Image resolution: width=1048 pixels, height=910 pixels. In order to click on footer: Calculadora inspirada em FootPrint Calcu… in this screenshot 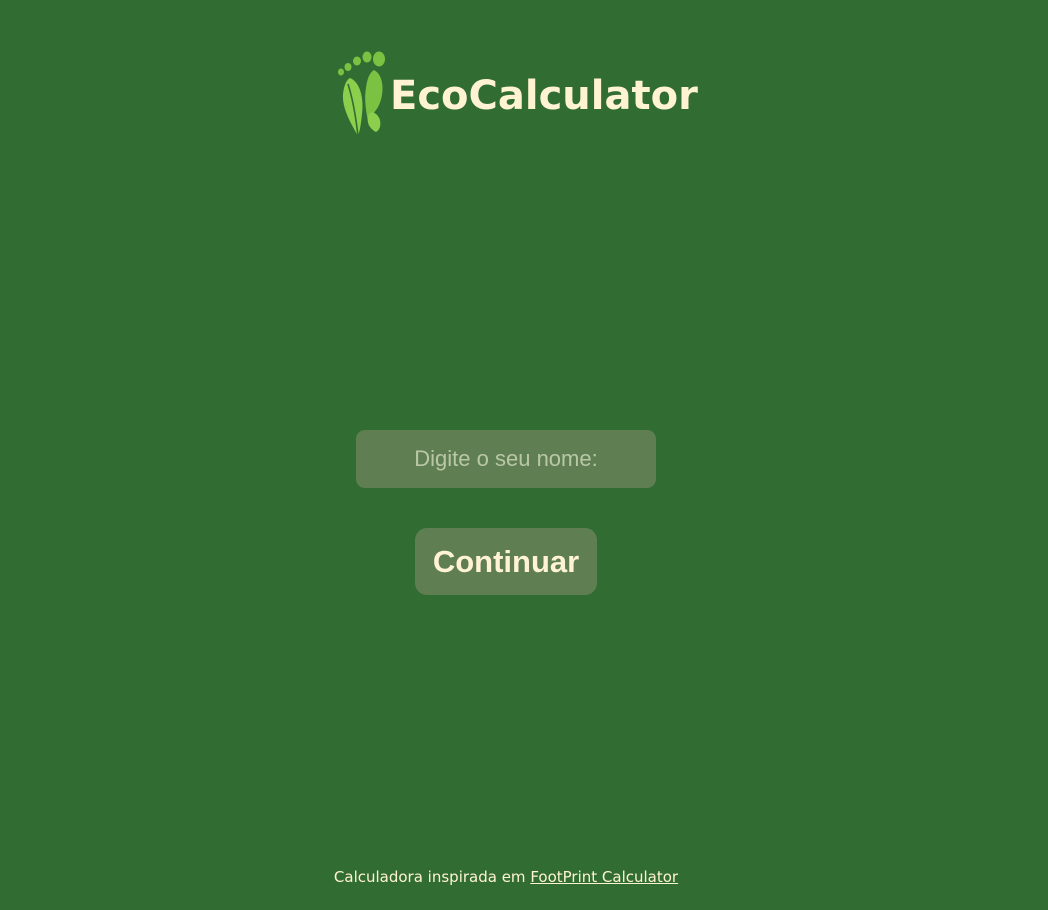, I will do `click(506, 877)`.